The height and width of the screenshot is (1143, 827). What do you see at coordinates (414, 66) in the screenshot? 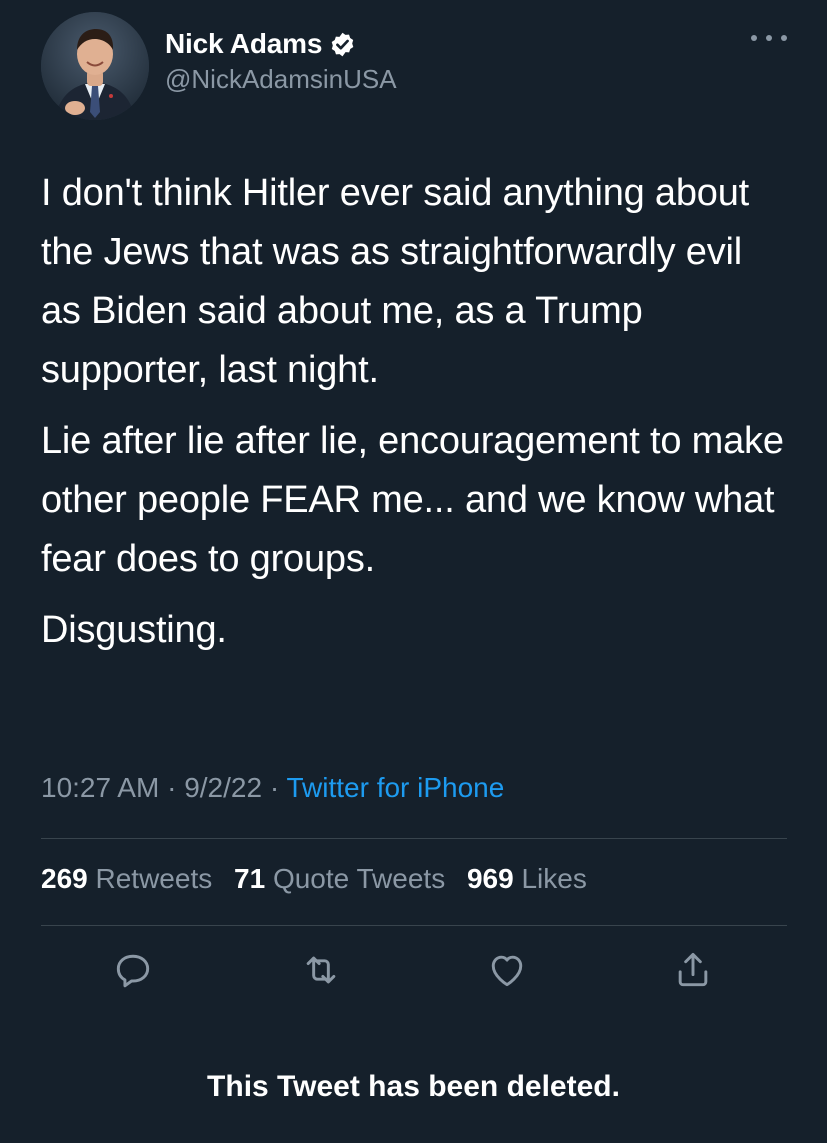
I see `tweet-header: Nick Adams @NickAdamsinUSA` at bounding box center [414, 66].